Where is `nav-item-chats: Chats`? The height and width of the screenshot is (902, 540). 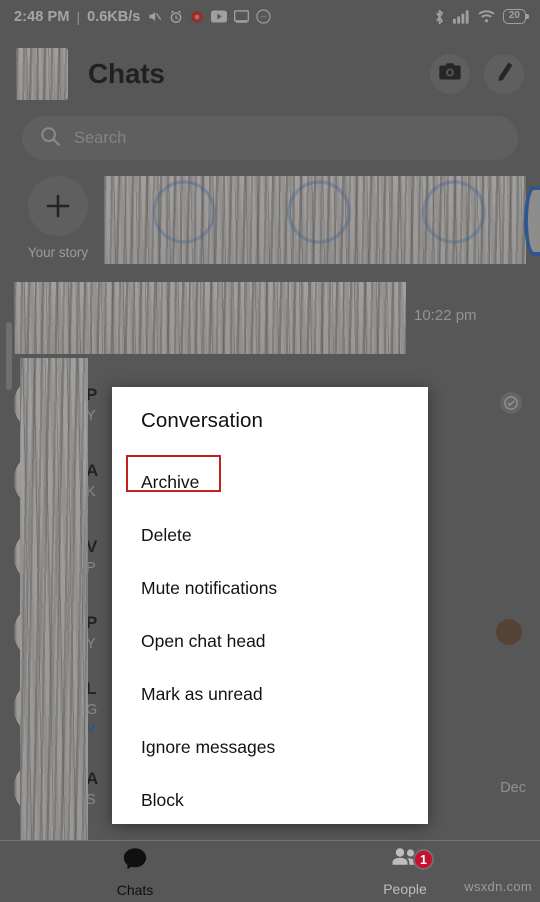
nav-item-chats: Chats is located at coordinates (135, 871).